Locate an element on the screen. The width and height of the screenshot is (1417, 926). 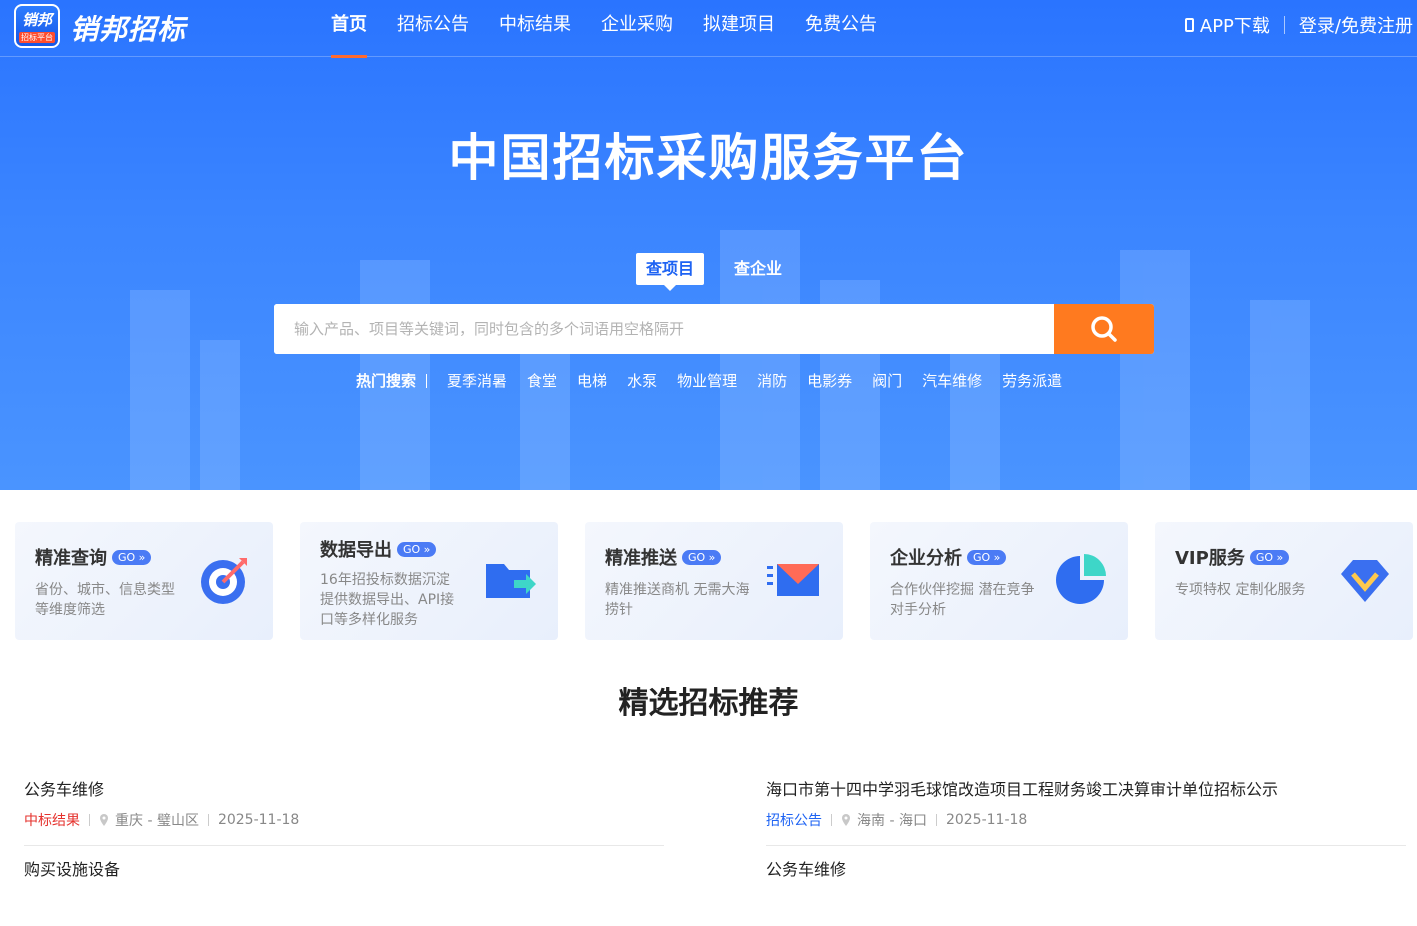
diamond-icon is located at coordinates (1365, 581).